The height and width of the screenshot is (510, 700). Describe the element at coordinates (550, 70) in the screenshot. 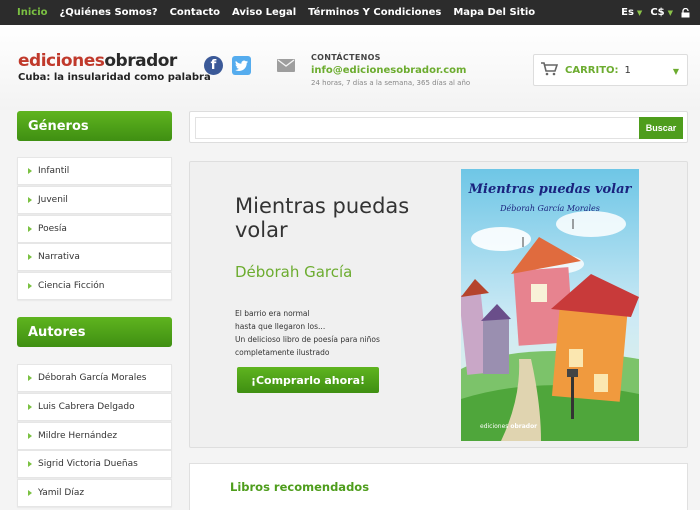

I see `cart-icon` at that location.